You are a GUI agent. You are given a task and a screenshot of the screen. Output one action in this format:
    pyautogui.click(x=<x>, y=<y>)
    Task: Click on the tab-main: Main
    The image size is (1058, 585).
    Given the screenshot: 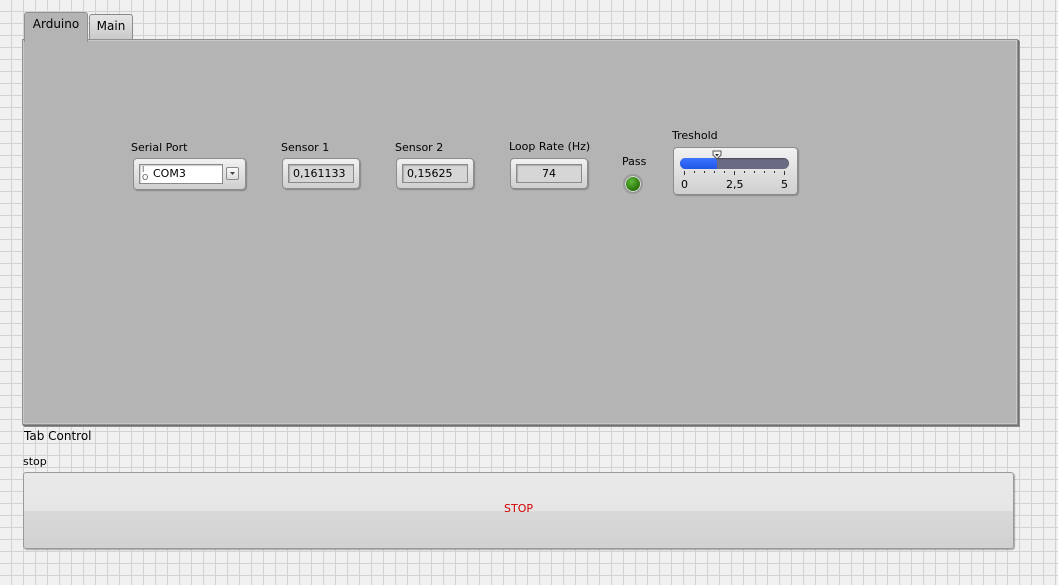 What is the action you would take?
    pyautogui.click(x=111, y=27)
    